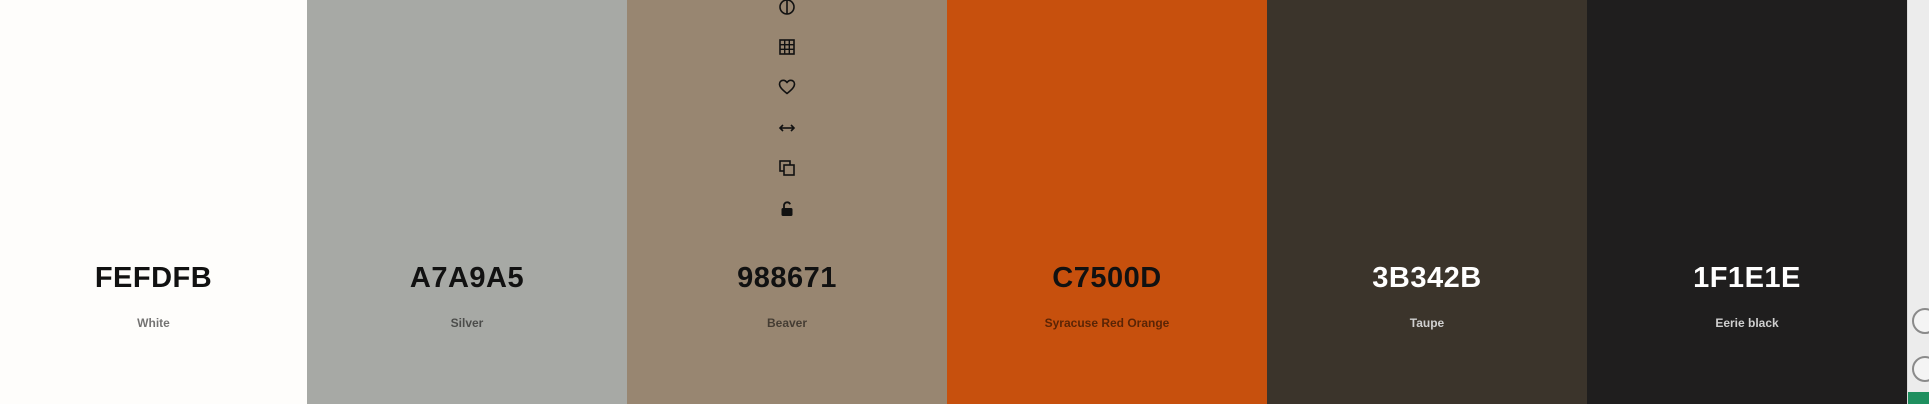 Image resolution: width=1929 pixels, height=404 pixels. I want to click on settings-icon, so click(1920, 321).